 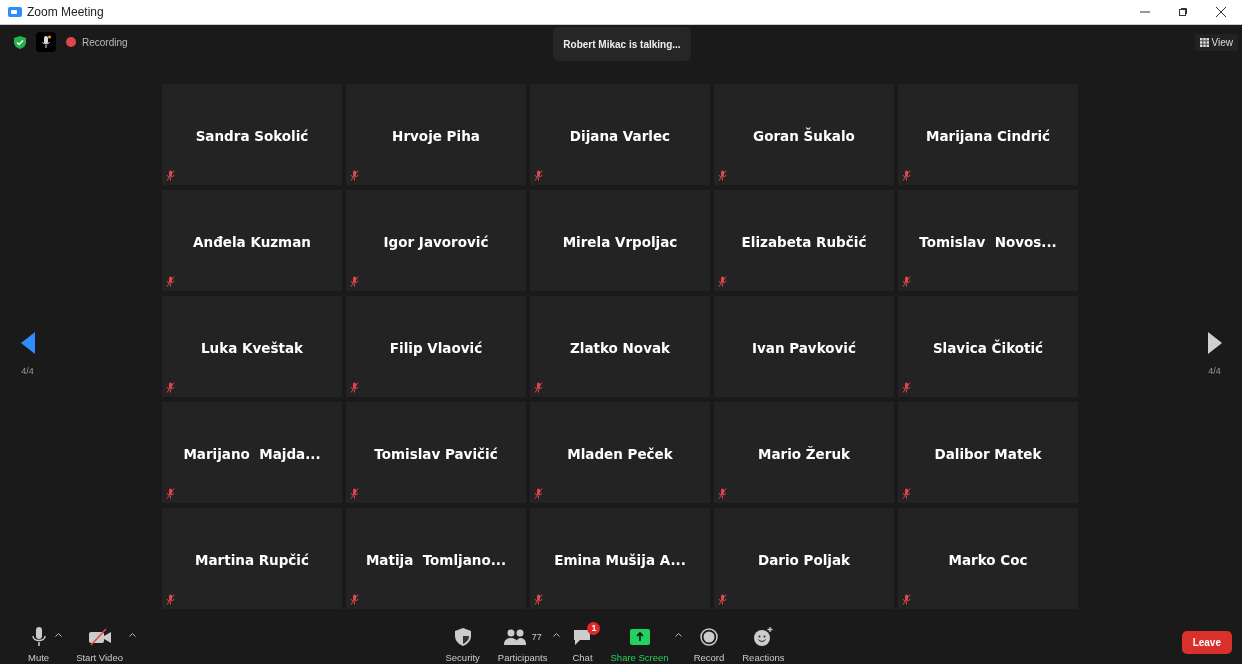 I want to click on participant-count: 77, so click(x=536, y=636).